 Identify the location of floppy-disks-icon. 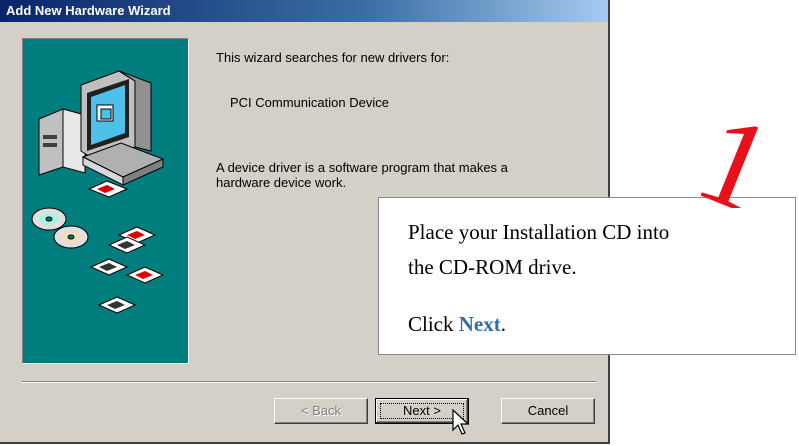
(127, 270).